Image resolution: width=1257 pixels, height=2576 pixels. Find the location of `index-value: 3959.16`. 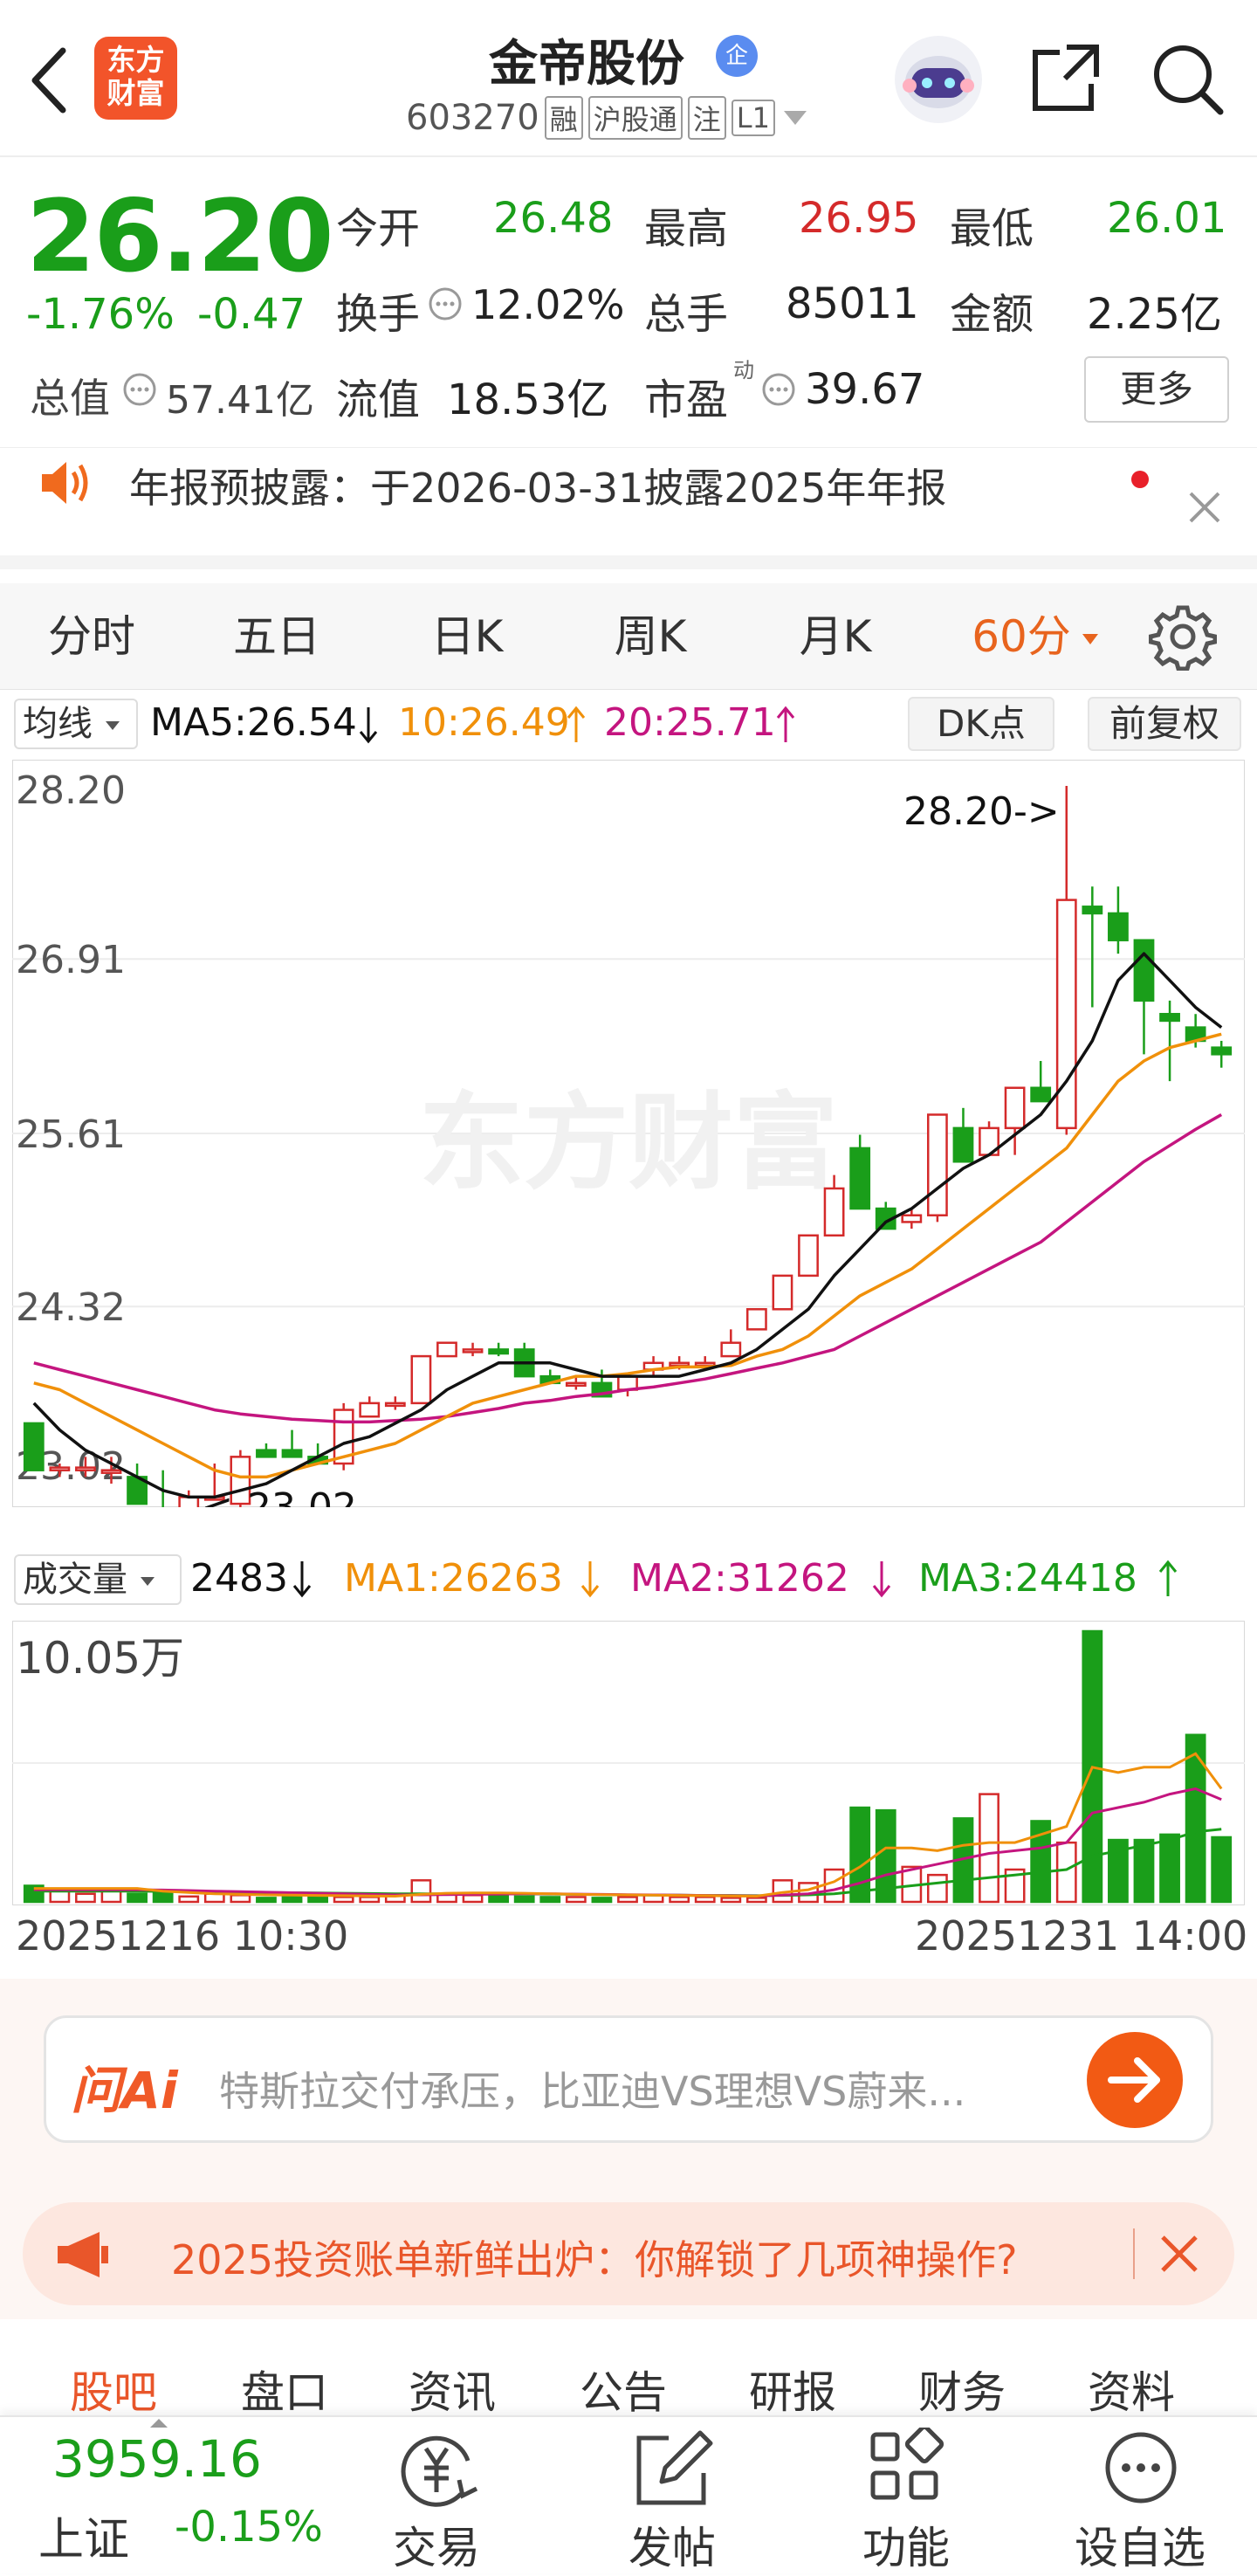

index-value: 3959.16 is located at coordinates (157, 2459).